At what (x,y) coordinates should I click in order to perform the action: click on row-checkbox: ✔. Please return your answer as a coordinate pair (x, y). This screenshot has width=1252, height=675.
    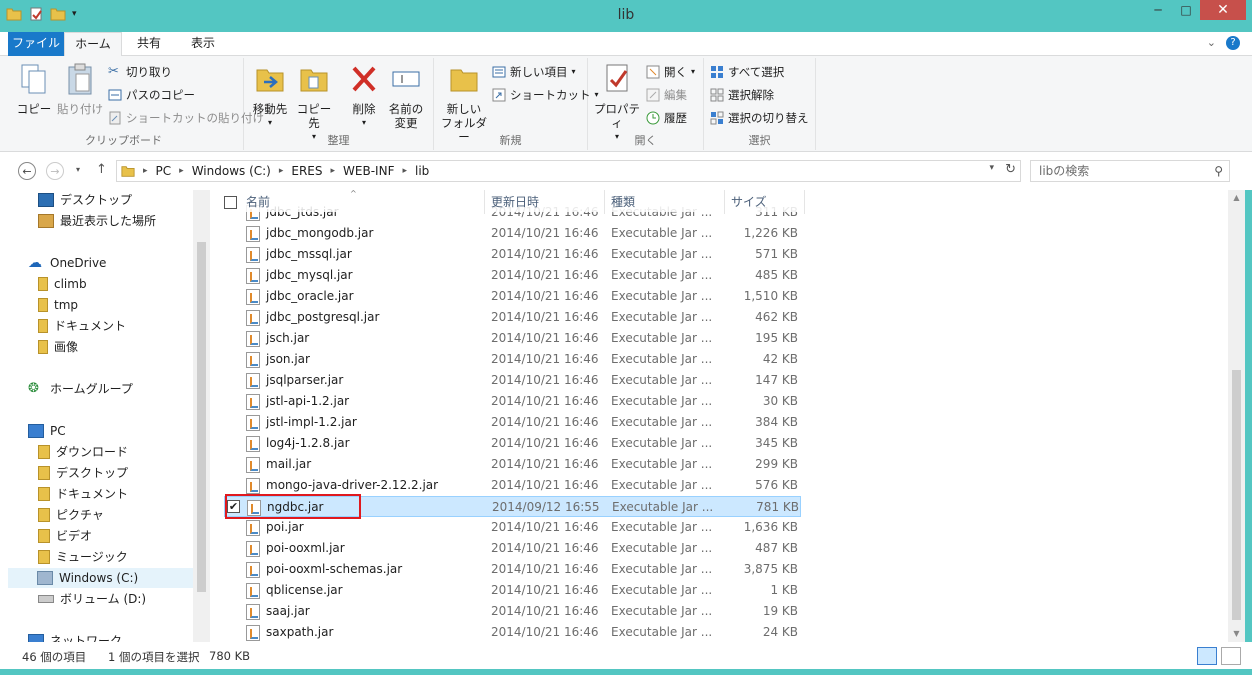
    Looking at the image, I should click on (233, 506).